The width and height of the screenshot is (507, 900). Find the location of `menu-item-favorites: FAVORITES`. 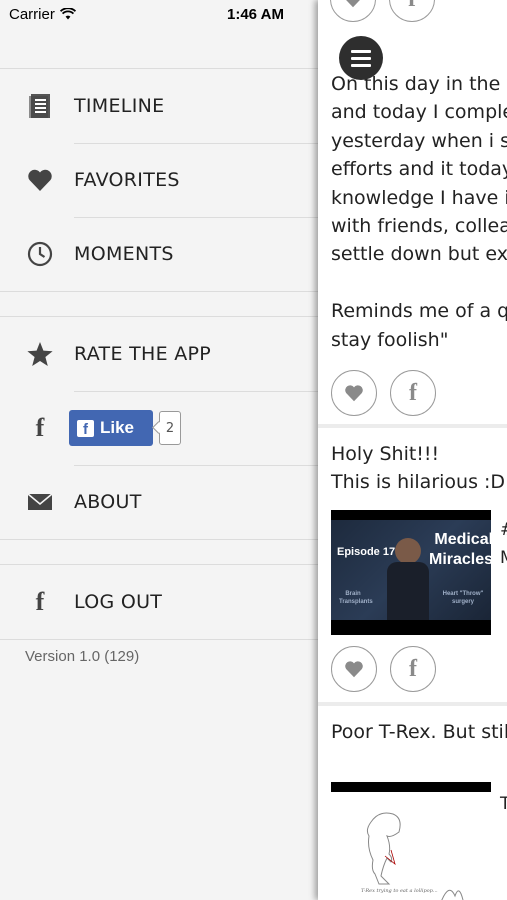

menu-item-favorites: FAVORITES is located at coordinates (161, 180).